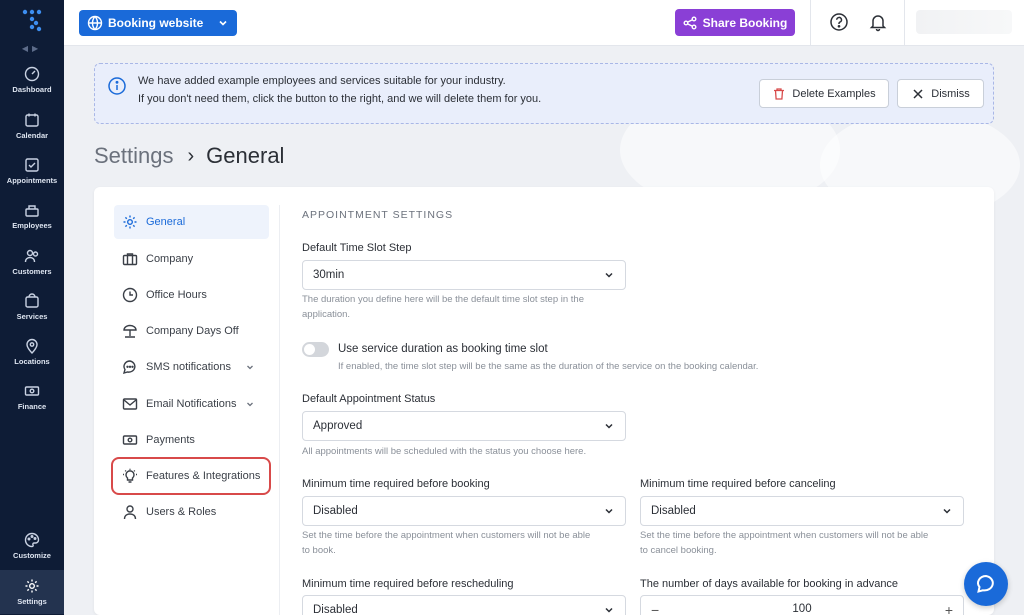 The height and width of the screenshot is (615, 1024). What do you see at coordinates (32, 540) in the screenshot?
I see `palette-icon` at bounding box center [32, 540].